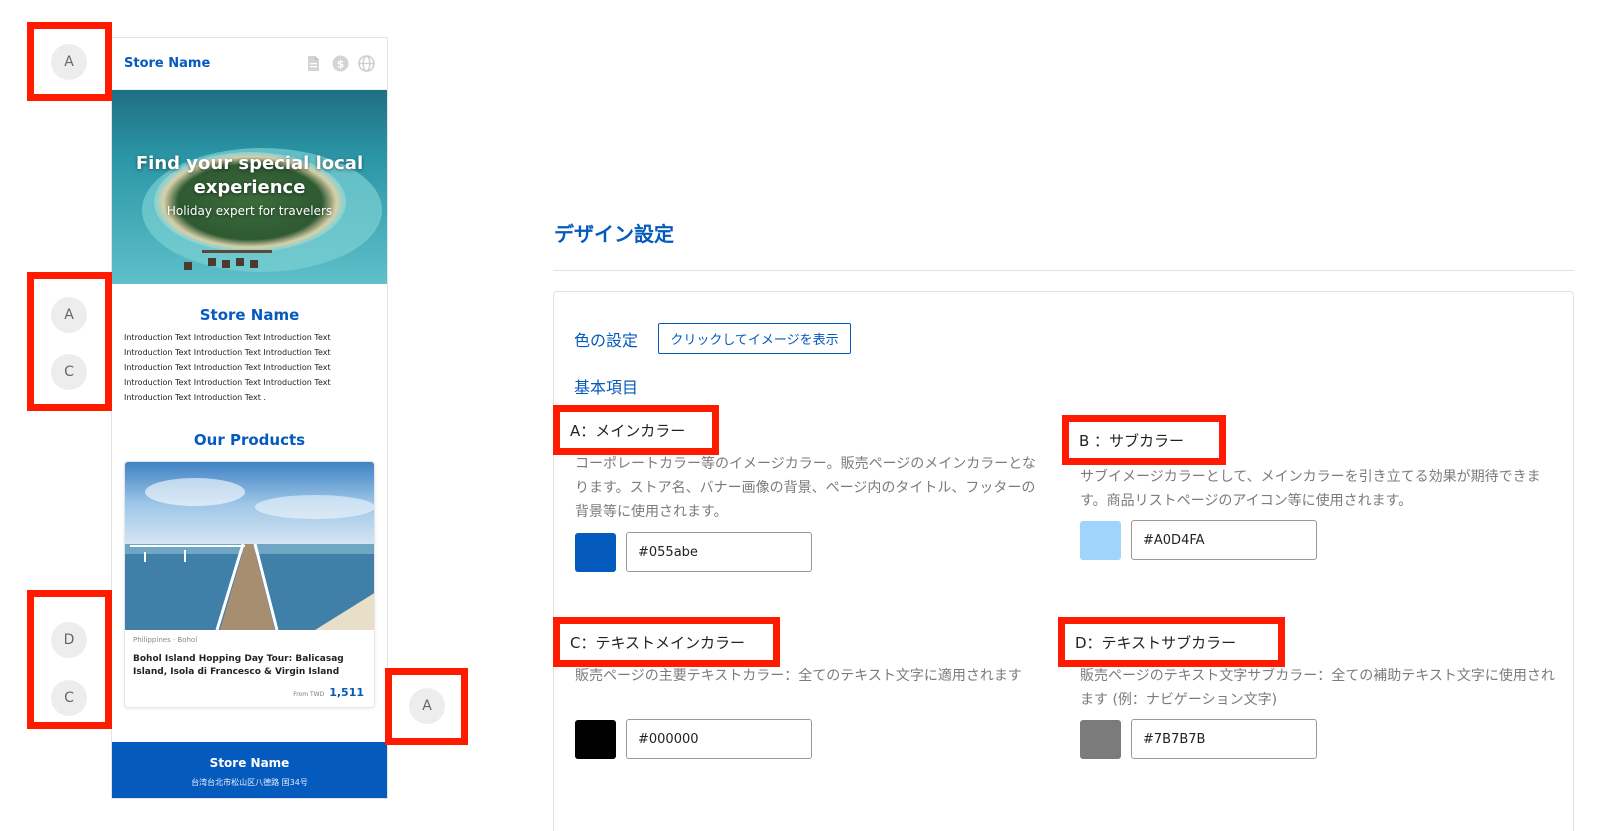 The image size is (1600, 831). What do you see at coordinates (1171, 642) in the screenshot?
I see `text-sub-color-label: D：テキストサブカラー` at bounding box center [1171, 642].